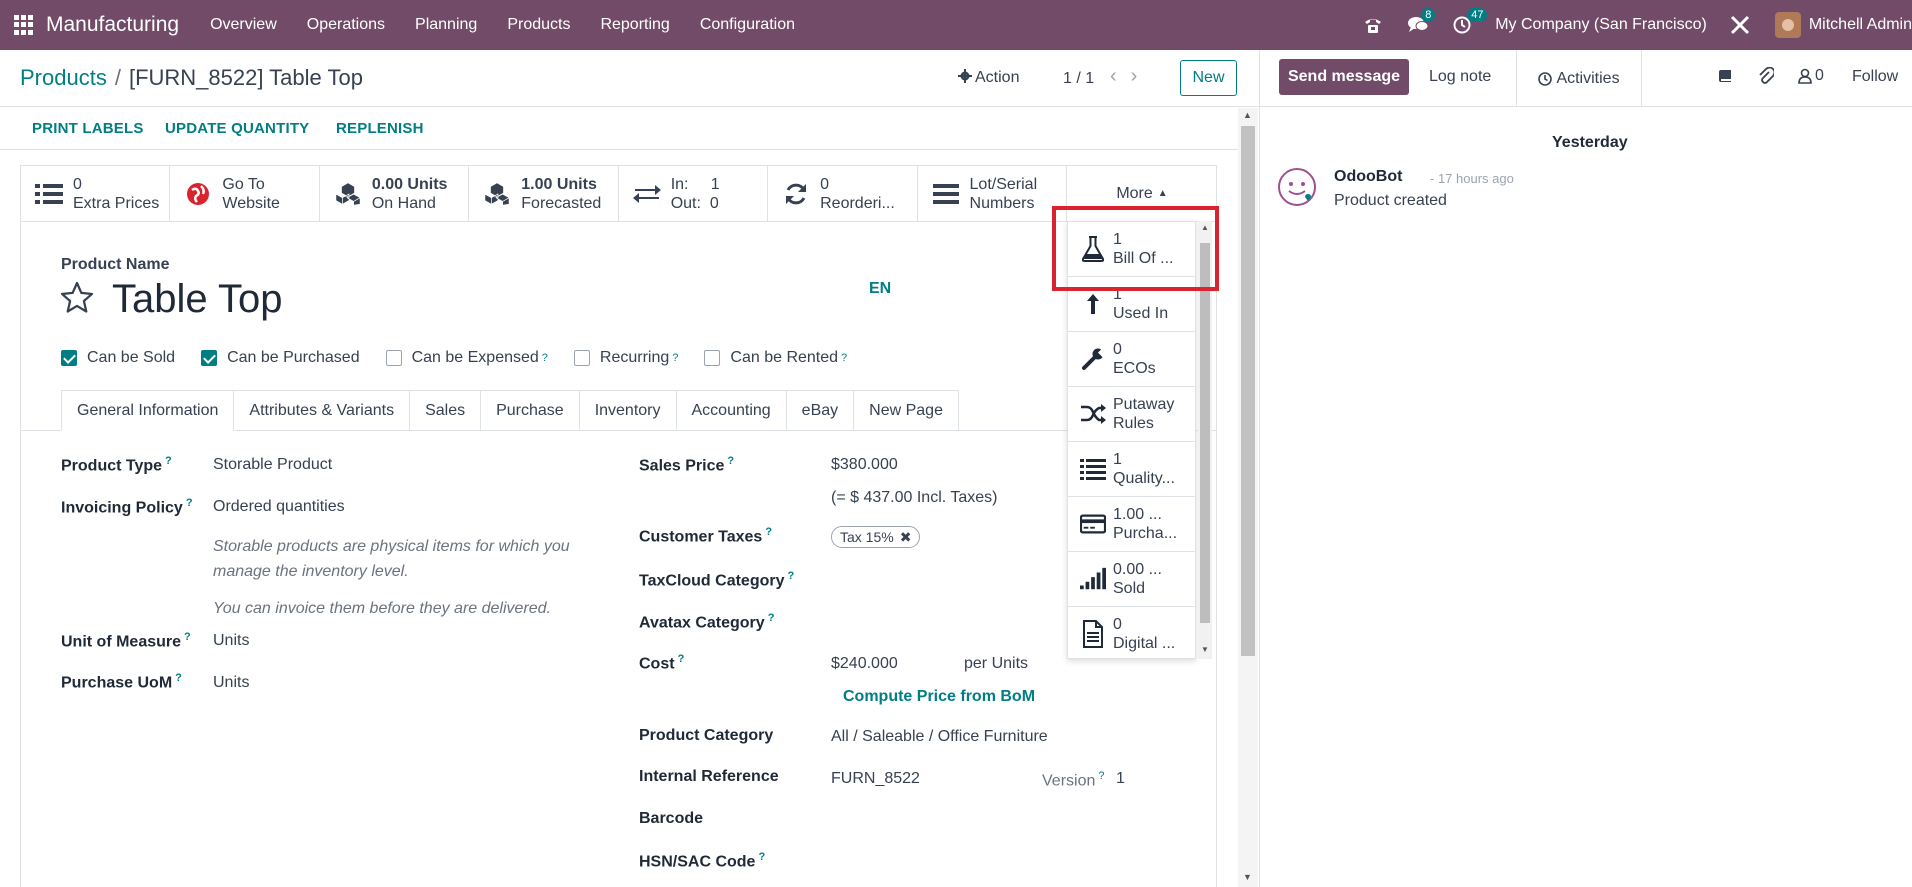 The width and height of the screenshot is (1912, 887). Describe the element at coordinates (475, 357) in the screenshot. I see `checkbox-label: Can be Expensed` at that location.